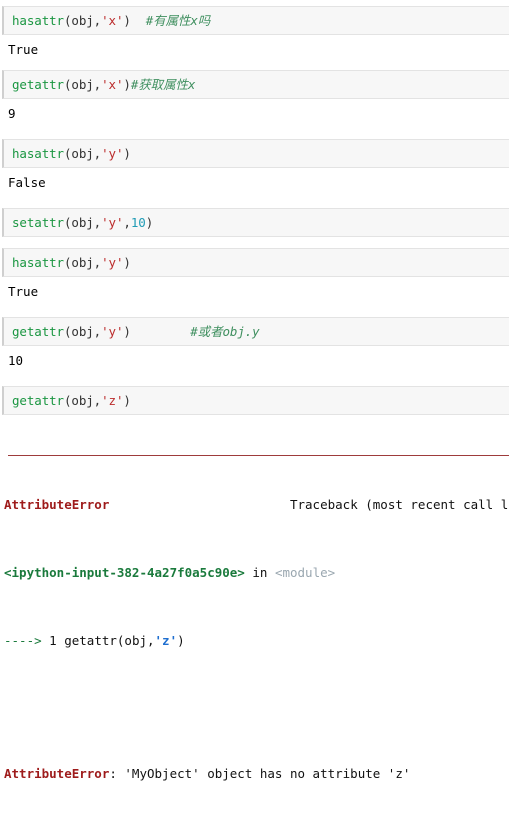 The image size is (509, 820). Describe the element at coordinates (127, 222) in the screenshot. I see `code-token-3: ,` at that location.